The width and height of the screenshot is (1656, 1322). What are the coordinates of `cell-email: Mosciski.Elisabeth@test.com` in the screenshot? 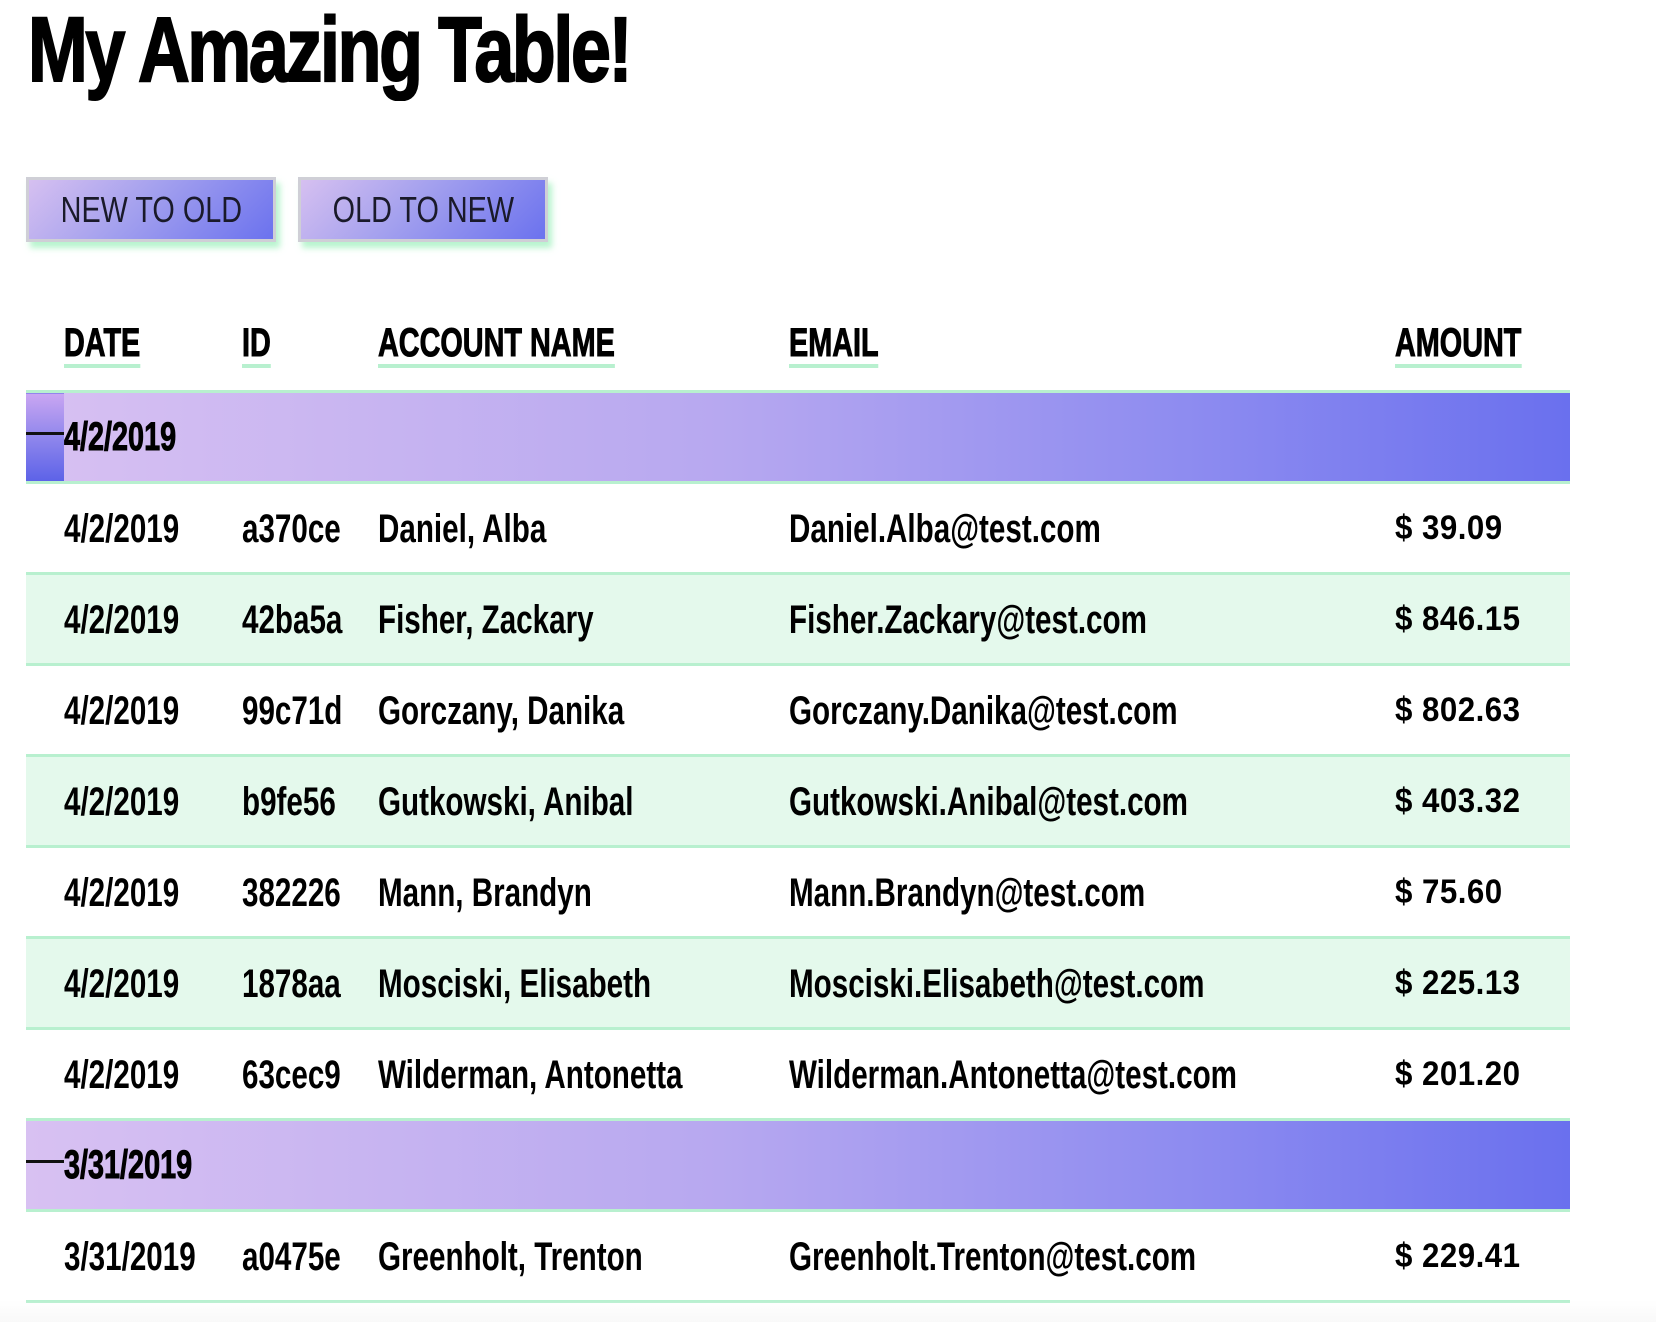 It's located at (1092, 983).